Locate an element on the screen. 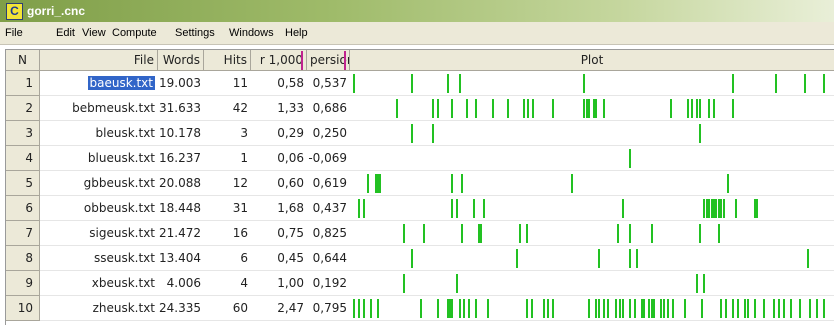 Image resolution: width=834 pixels, height=325 pixels. hits-value: 6 is located at coordinates (227, 258).